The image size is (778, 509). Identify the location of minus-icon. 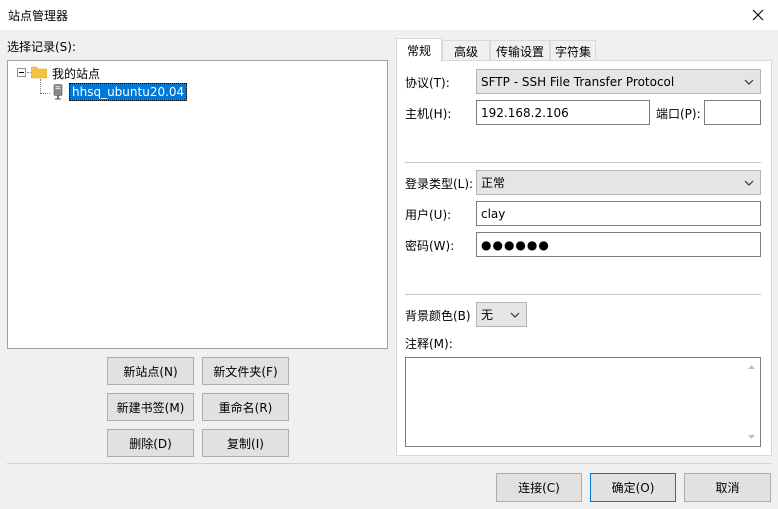
(21, 72).